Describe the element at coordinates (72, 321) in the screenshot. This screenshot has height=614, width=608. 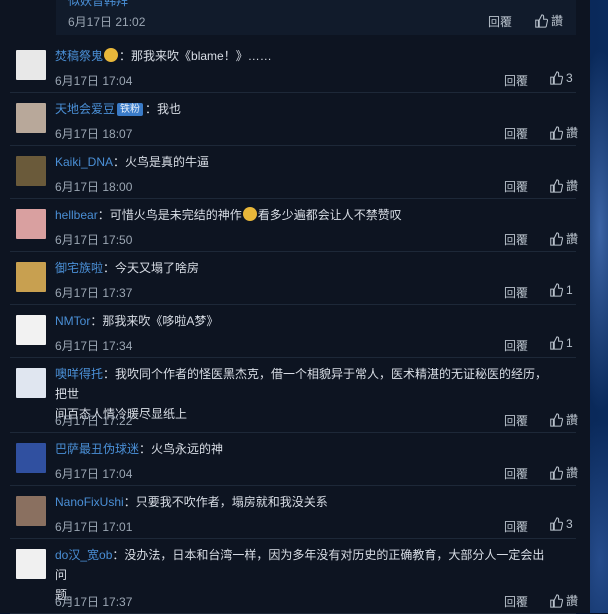
I see `username: NMTor` at that location.